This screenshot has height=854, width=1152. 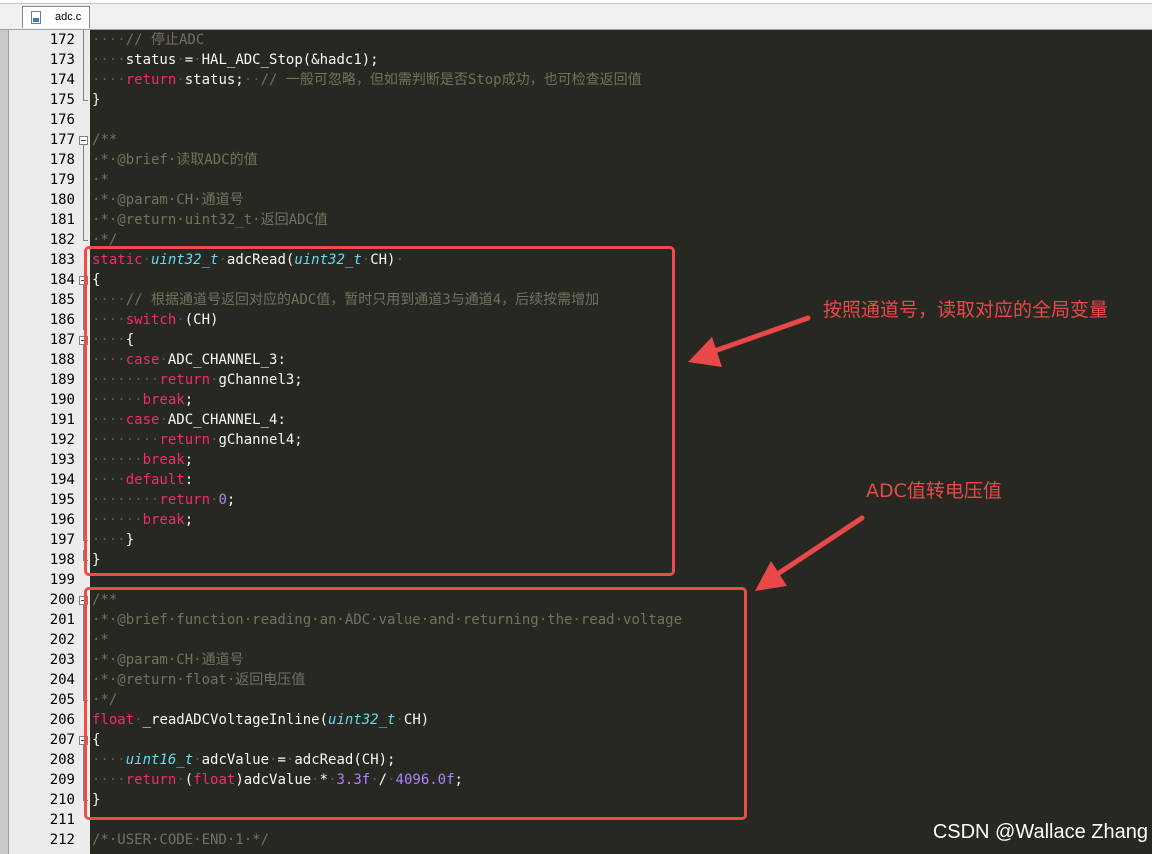 I want to click on arrow-head-1-icon, so click(x=705, y=352).